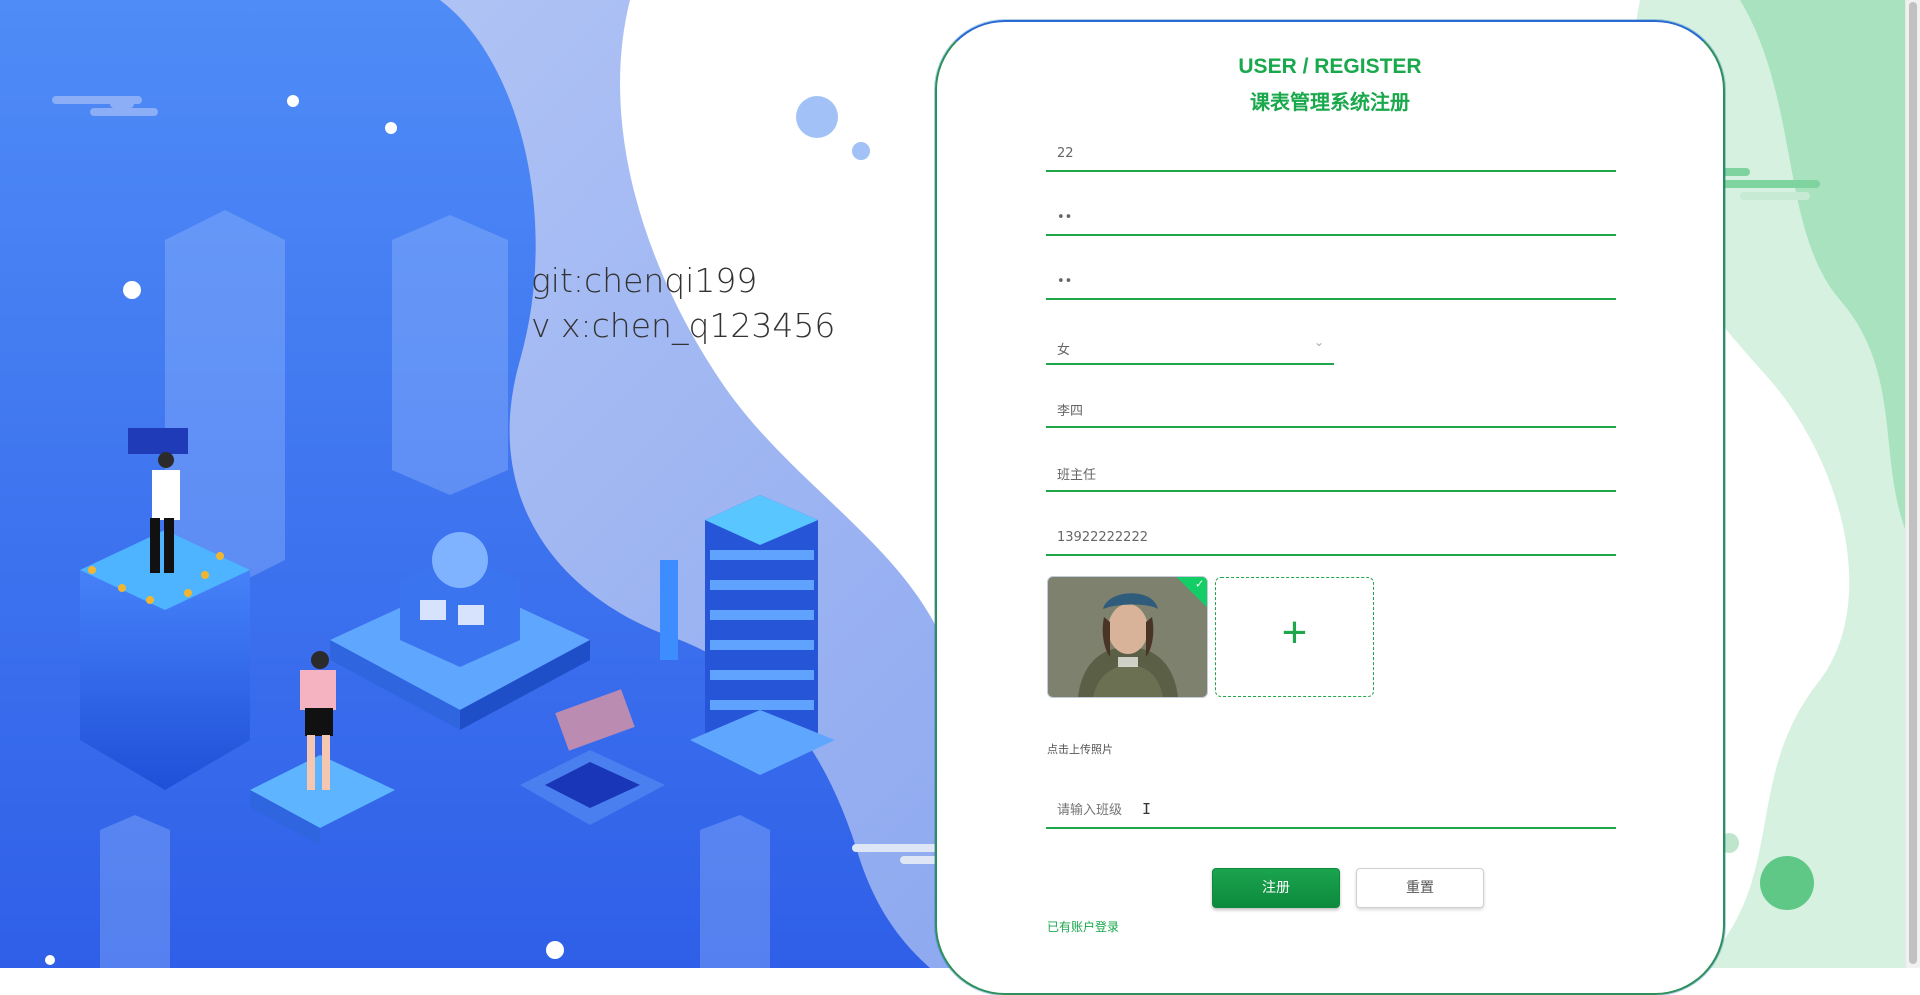 The height and width of the screenshot is (995, 1920). What do you see at coordinates (1083, 926) in the screenshot?
I see `existing-account-login-link: 已有账户登录` at bounding box center [1083, 926].